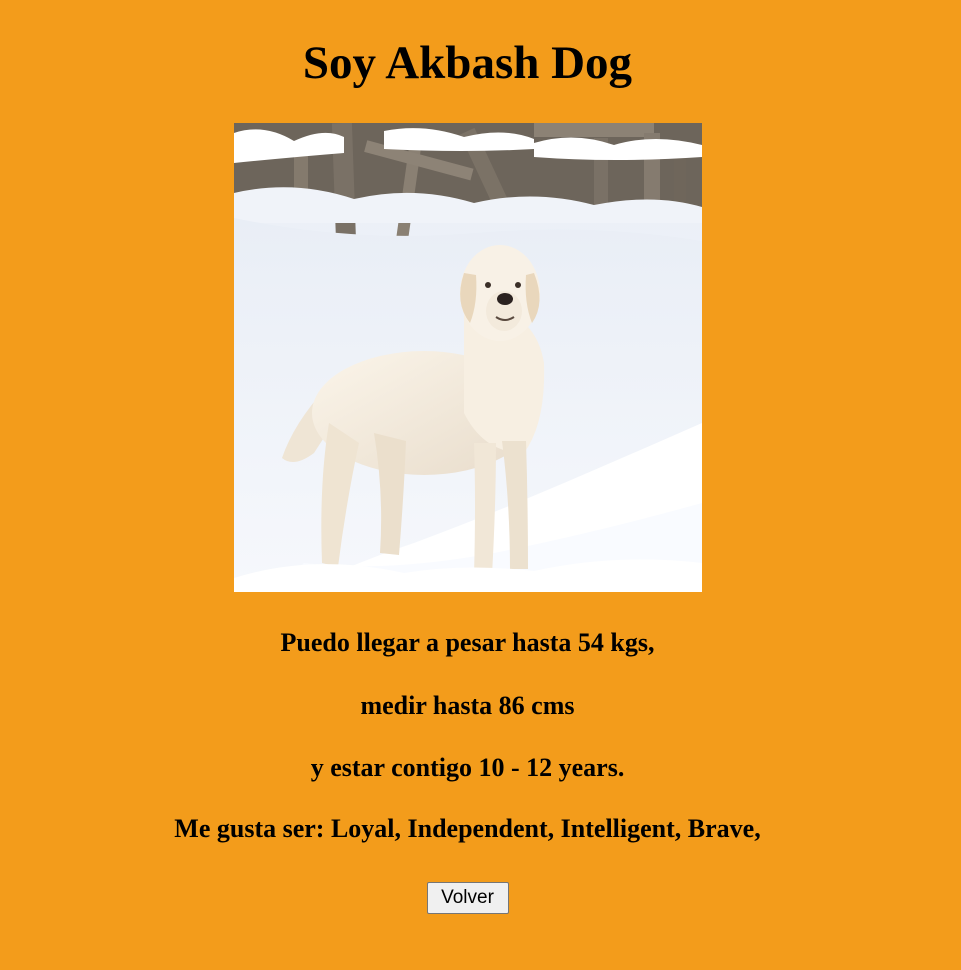 The width and height of the screenshot is (961, 970). What do you see at coordinates (467, 63) in the screenshot?
I see `page-title: Soy Akbash Dog` at bounding box center [467, 63].